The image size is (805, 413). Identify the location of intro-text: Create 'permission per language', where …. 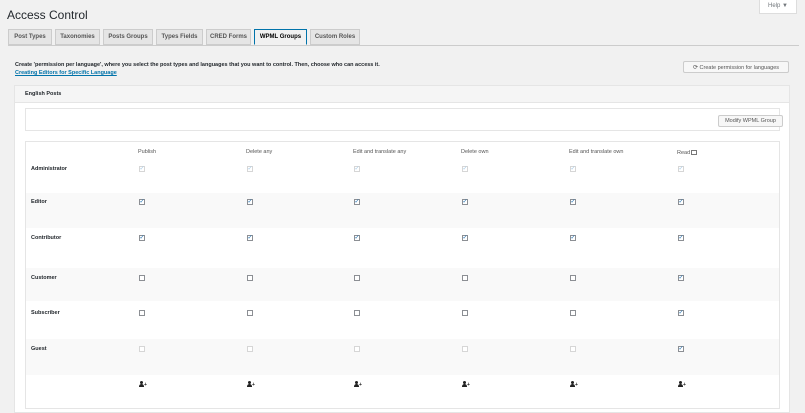
(197, 65).